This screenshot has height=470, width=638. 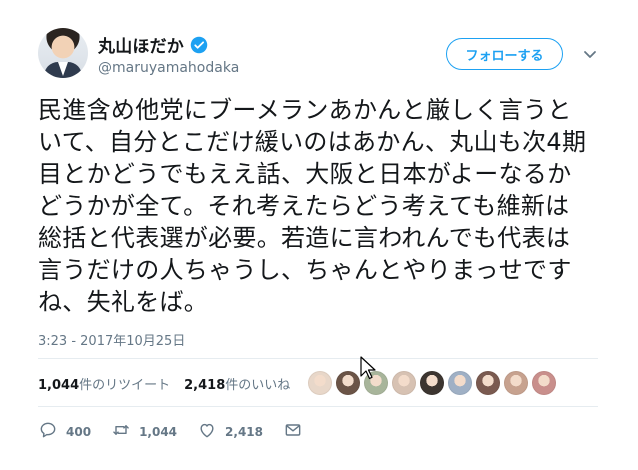 I want to click on name-row: 丸山ほだか, so click(x=153, y=44).